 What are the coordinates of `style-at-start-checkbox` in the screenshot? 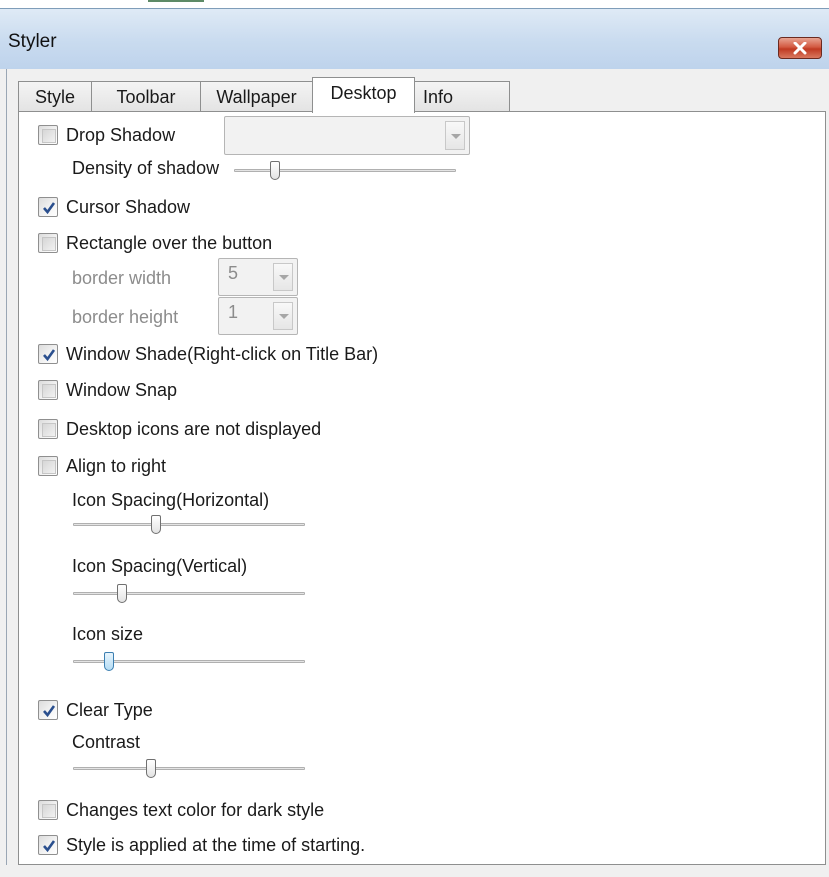 It's located at (48, 845).